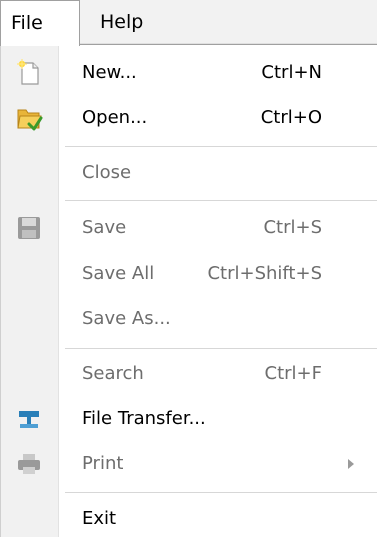  What do you see at coordinates (29, 464) in the screenshot?
I see `printer-icon` at bounding box center [29, 464].